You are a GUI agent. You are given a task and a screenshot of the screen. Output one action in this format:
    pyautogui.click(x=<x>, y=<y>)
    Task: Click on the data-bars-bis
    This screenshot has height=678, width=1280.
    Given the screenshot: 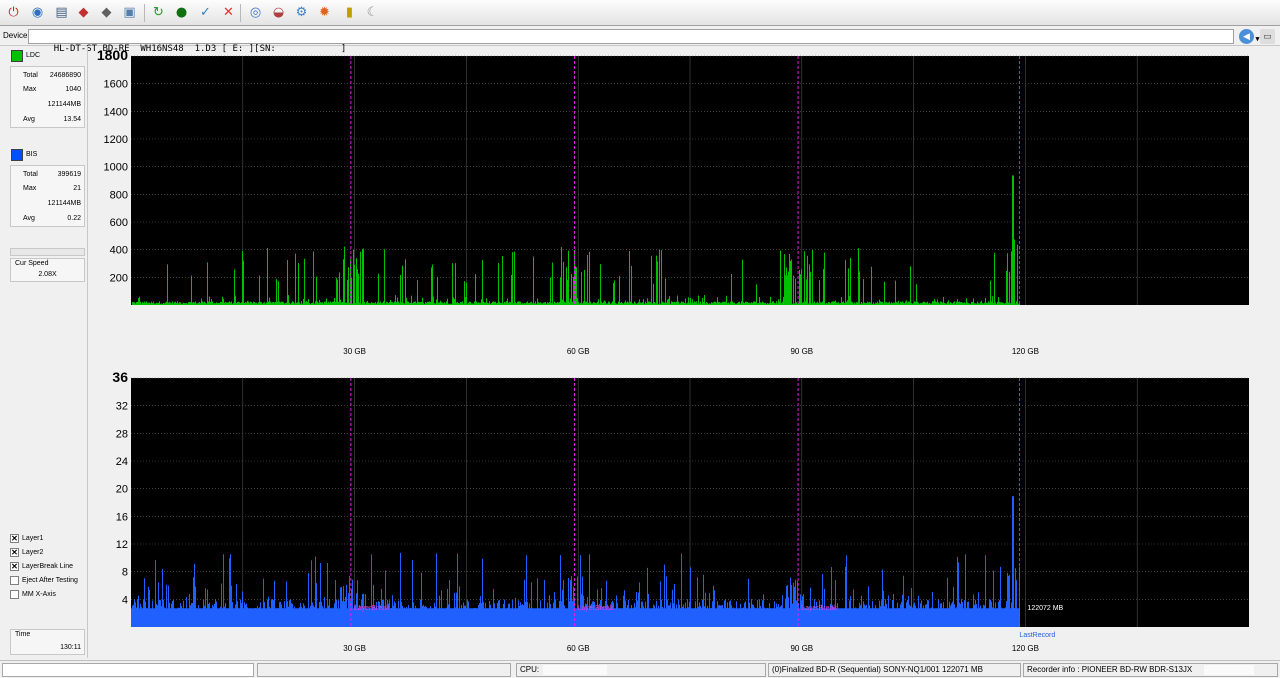 What is the action you would take?
    pyautogui.click(x=576, y=561)
    